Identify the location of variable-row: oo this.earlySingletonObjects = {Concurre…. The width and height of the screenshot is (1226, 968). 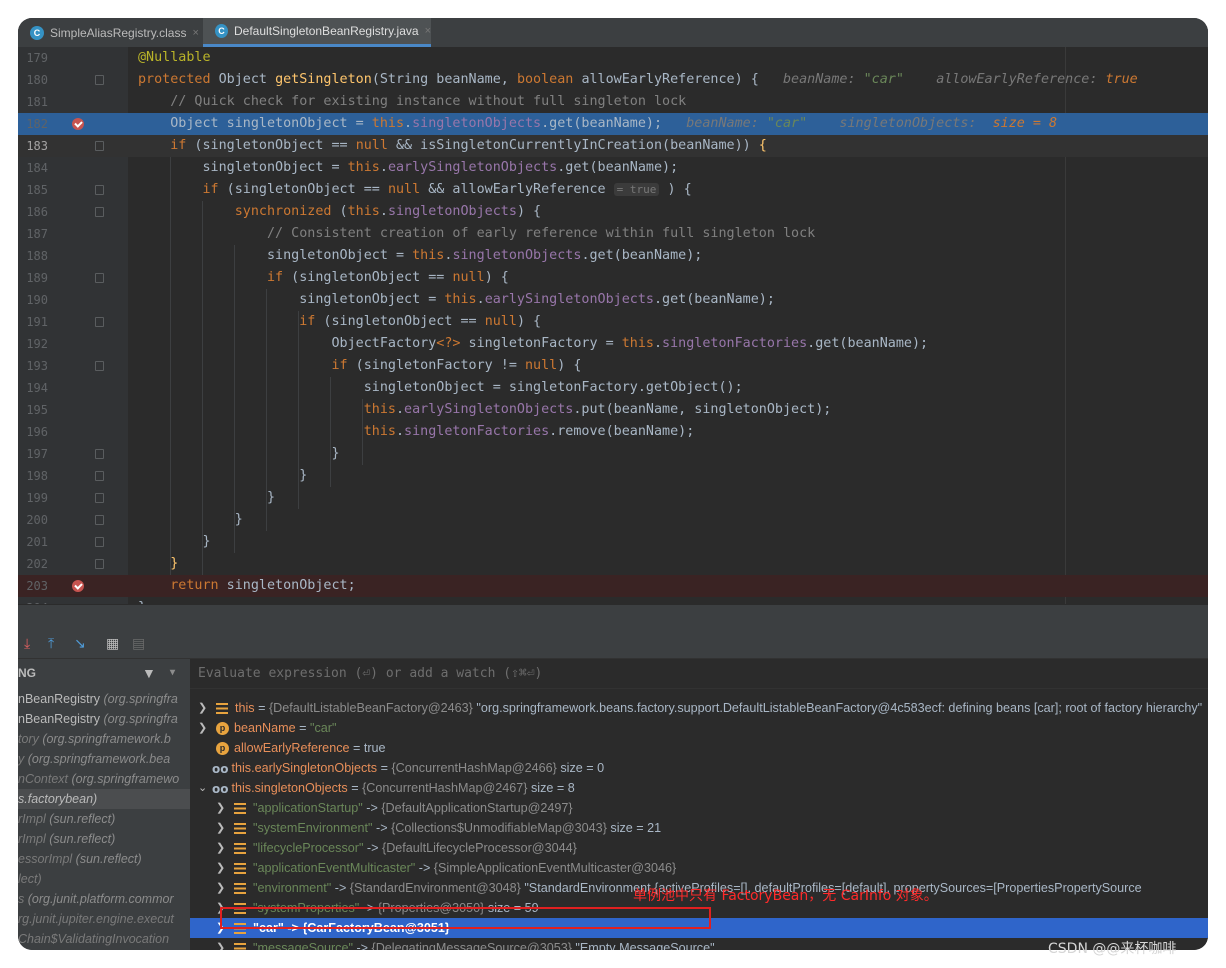
(699, 768).